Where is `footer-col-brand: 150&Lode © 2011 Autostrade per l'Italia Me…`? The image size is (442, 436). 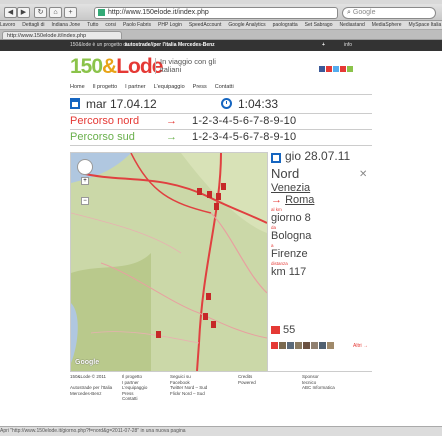 footer-col-brand: 150&Lode © 2011 Autostrade per l'Italia Me… is located at coordinates (91, 385).